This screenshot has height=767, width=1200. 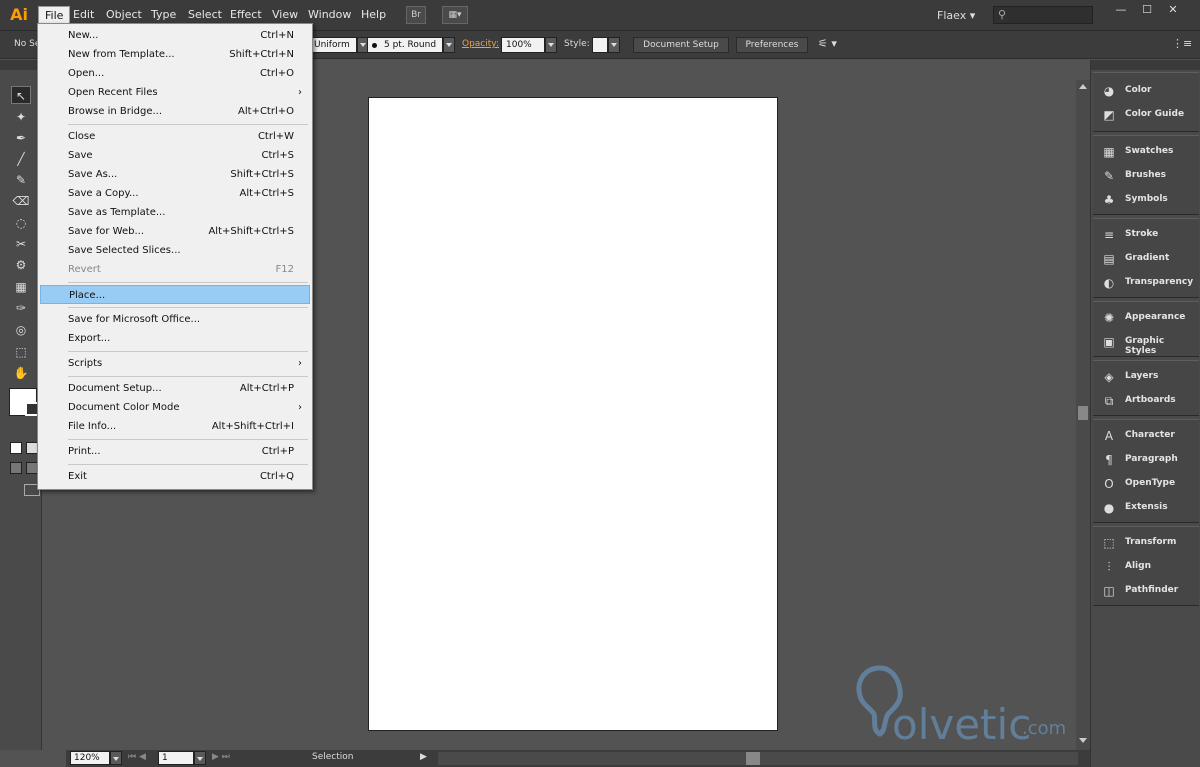 What do you see at coordinates (21, 244) in the screenshot?
I see `scissors-tool-icon: ✂` at bounding box center [21, 244].